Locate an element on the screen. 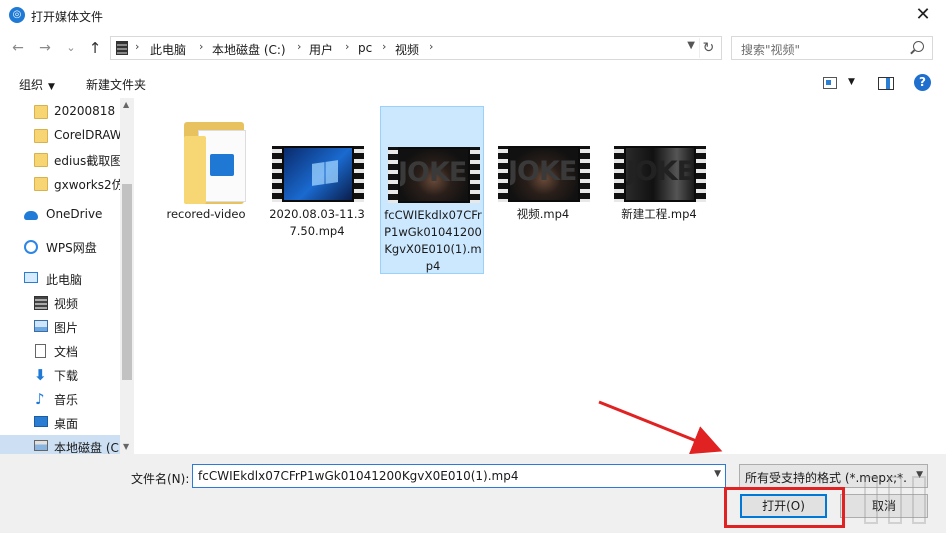 This screenshot has height=533, width=946. window-title: 打开媒体文件 is located at coordinates (67, 17).